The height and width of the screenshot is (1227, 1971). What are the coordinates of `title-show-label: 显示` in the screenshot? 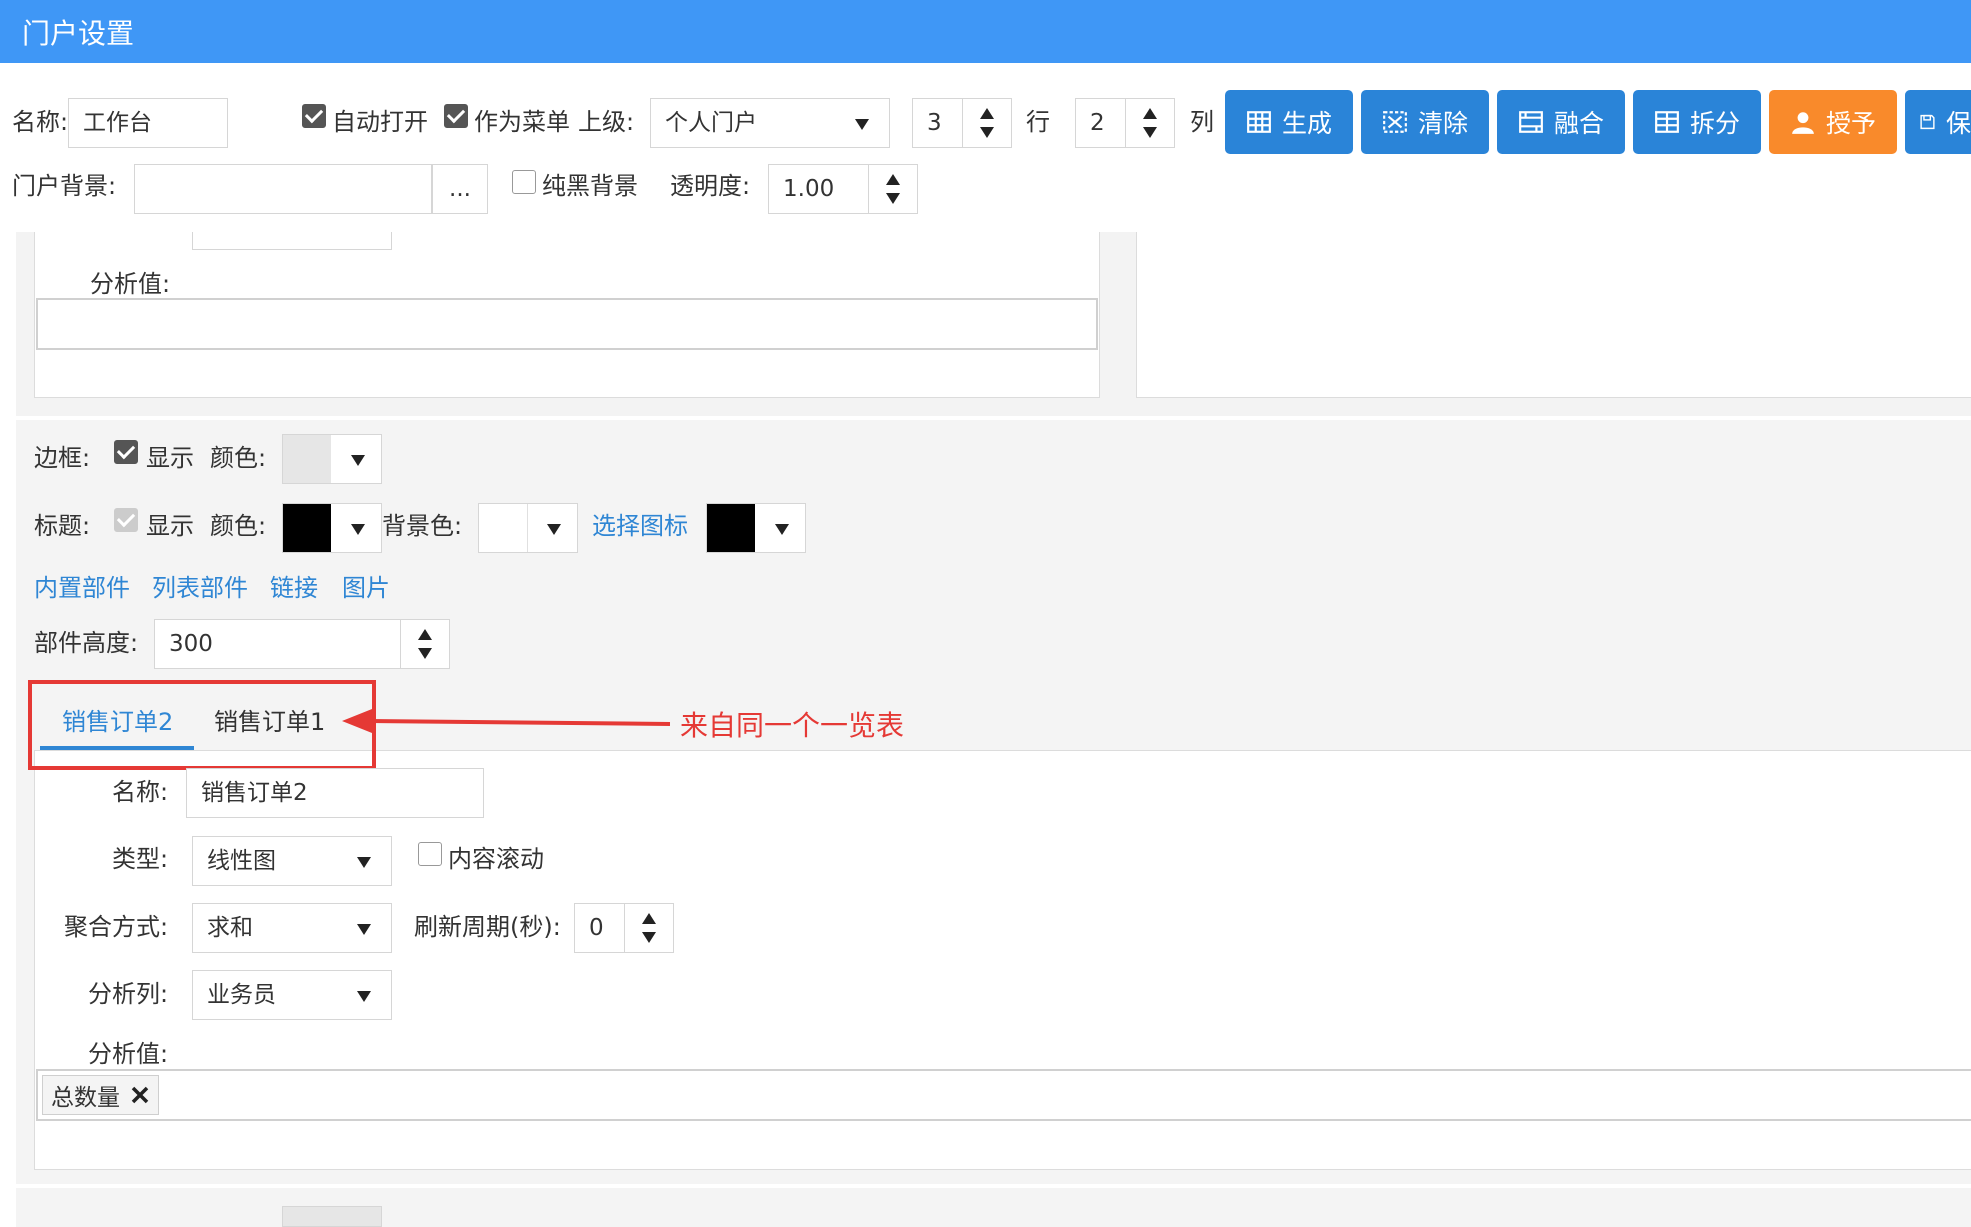 It's located at (170, 526).